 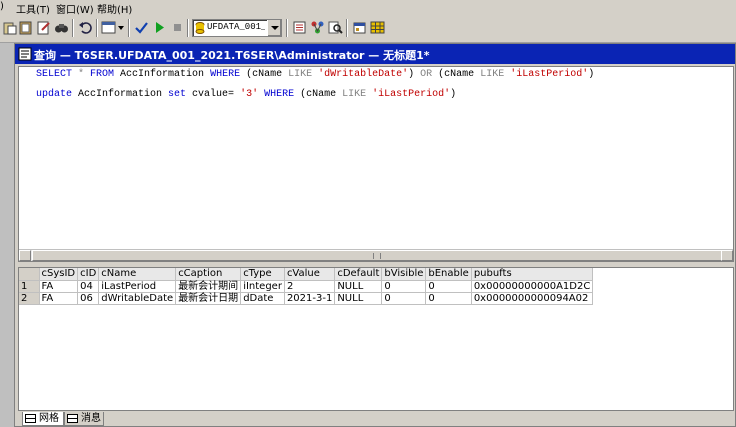 What do you see at coordinates (88, 298) in the screenshot?
I see `table-cell: 06` at bounding box center [88, 298].